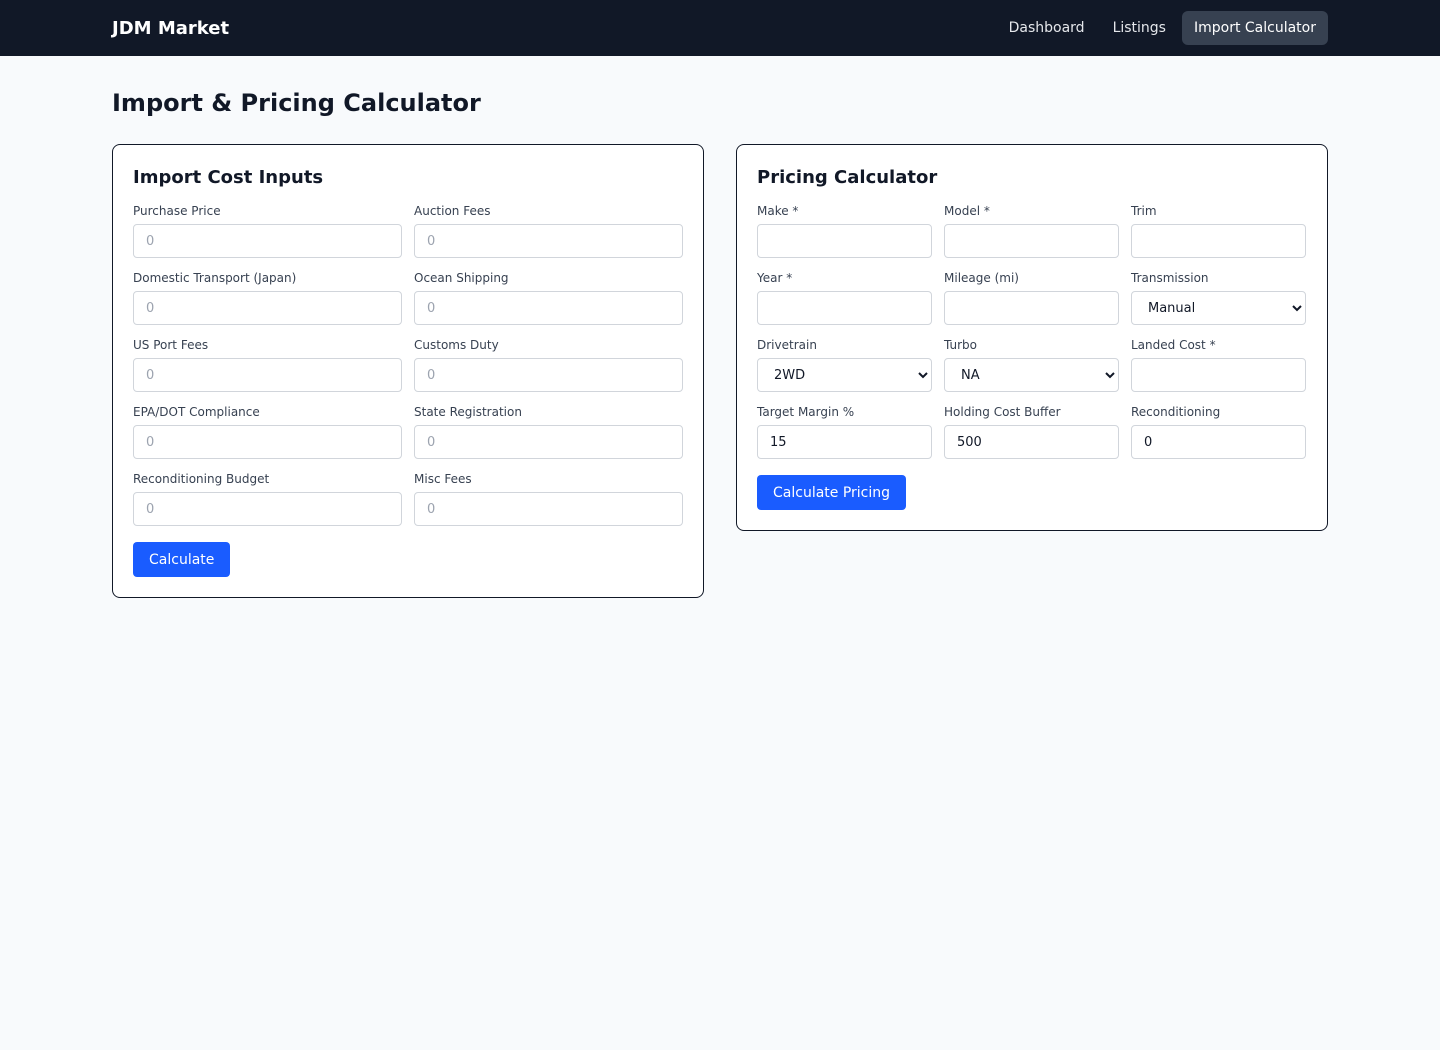 The width and height of the screenshot is (1440, 1050). What do you see at coordinates (228, 177) in the screenshot?
I see `import-cost-title: Import Cost Inputs` at bounding box center [228, 177].